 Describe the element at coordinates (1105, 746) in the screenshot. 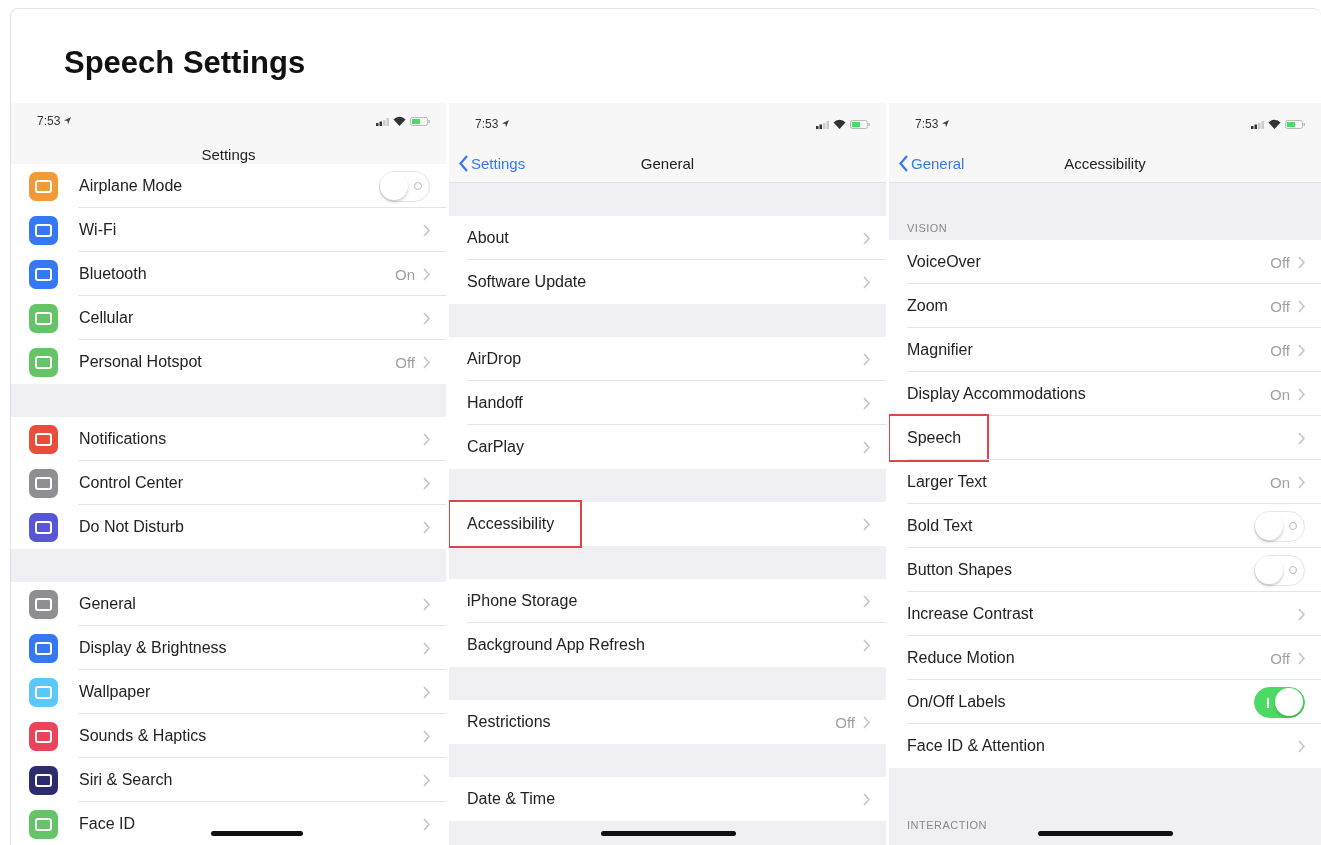

I see `settings-row: Face ID & Attention` at that location.